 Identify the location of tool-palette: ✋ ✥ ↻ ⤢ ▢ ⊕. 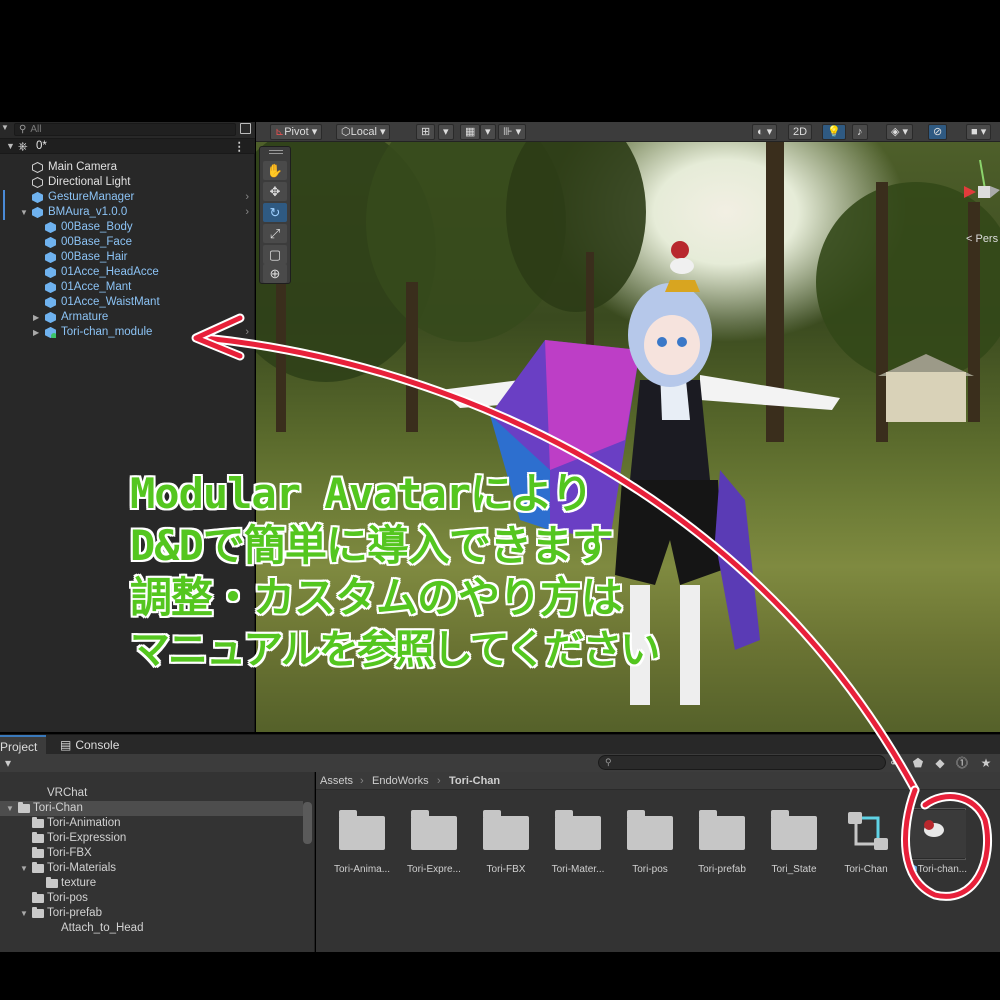
(275, 215).